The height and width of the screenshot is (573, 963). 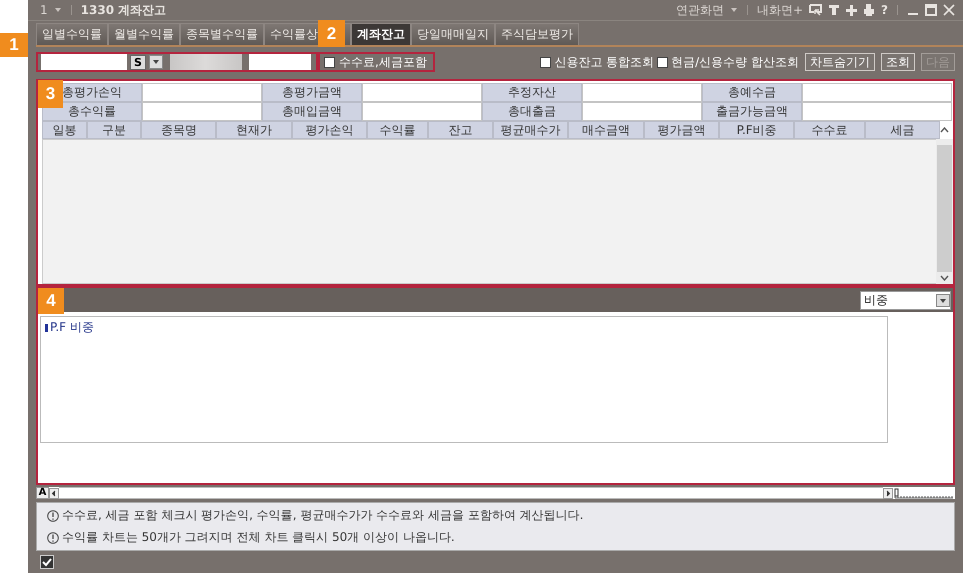 I want to click on text-icon, so click(x=834, y=10).